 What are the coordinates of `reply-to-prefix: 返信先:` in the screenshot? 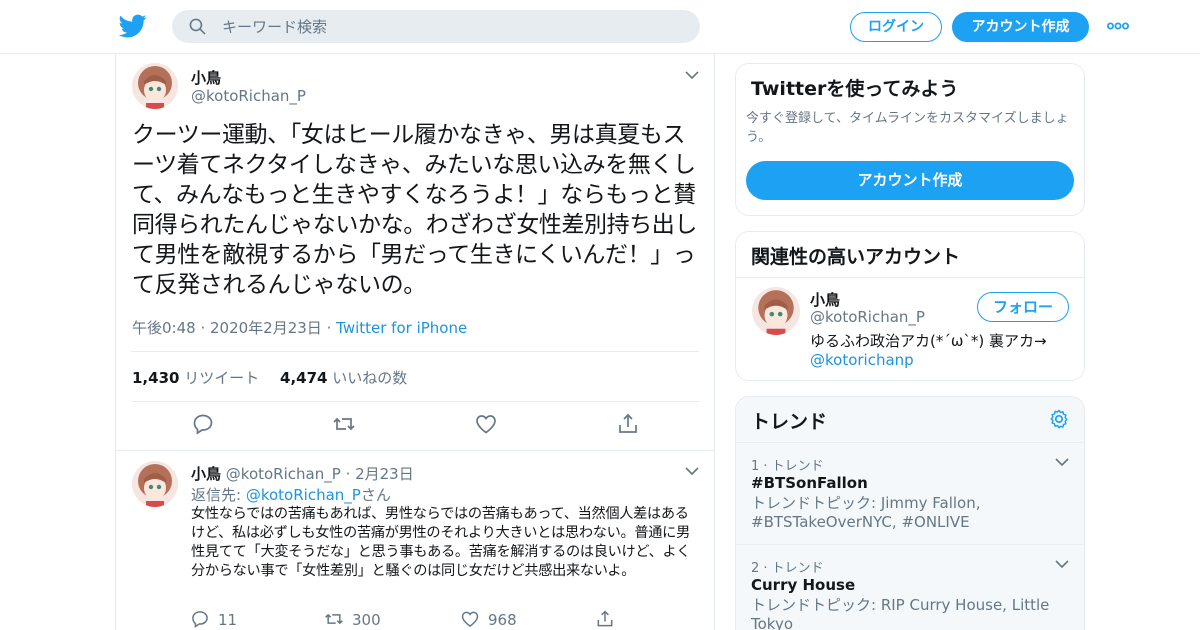 It's located at (216, 495).